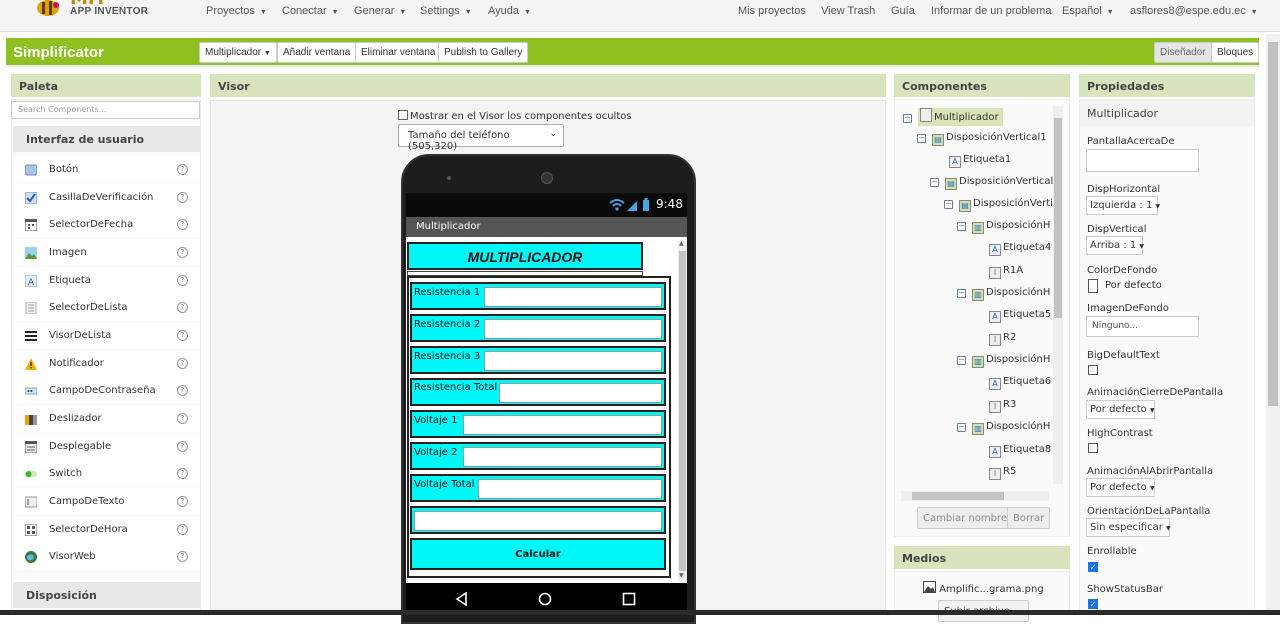 The image size is (1280, 624). Describe the element at coordinates (991, 183) in the screenshot. I see `tree-node-vertical2: − ▤ DisposiciónVertical` at that location.